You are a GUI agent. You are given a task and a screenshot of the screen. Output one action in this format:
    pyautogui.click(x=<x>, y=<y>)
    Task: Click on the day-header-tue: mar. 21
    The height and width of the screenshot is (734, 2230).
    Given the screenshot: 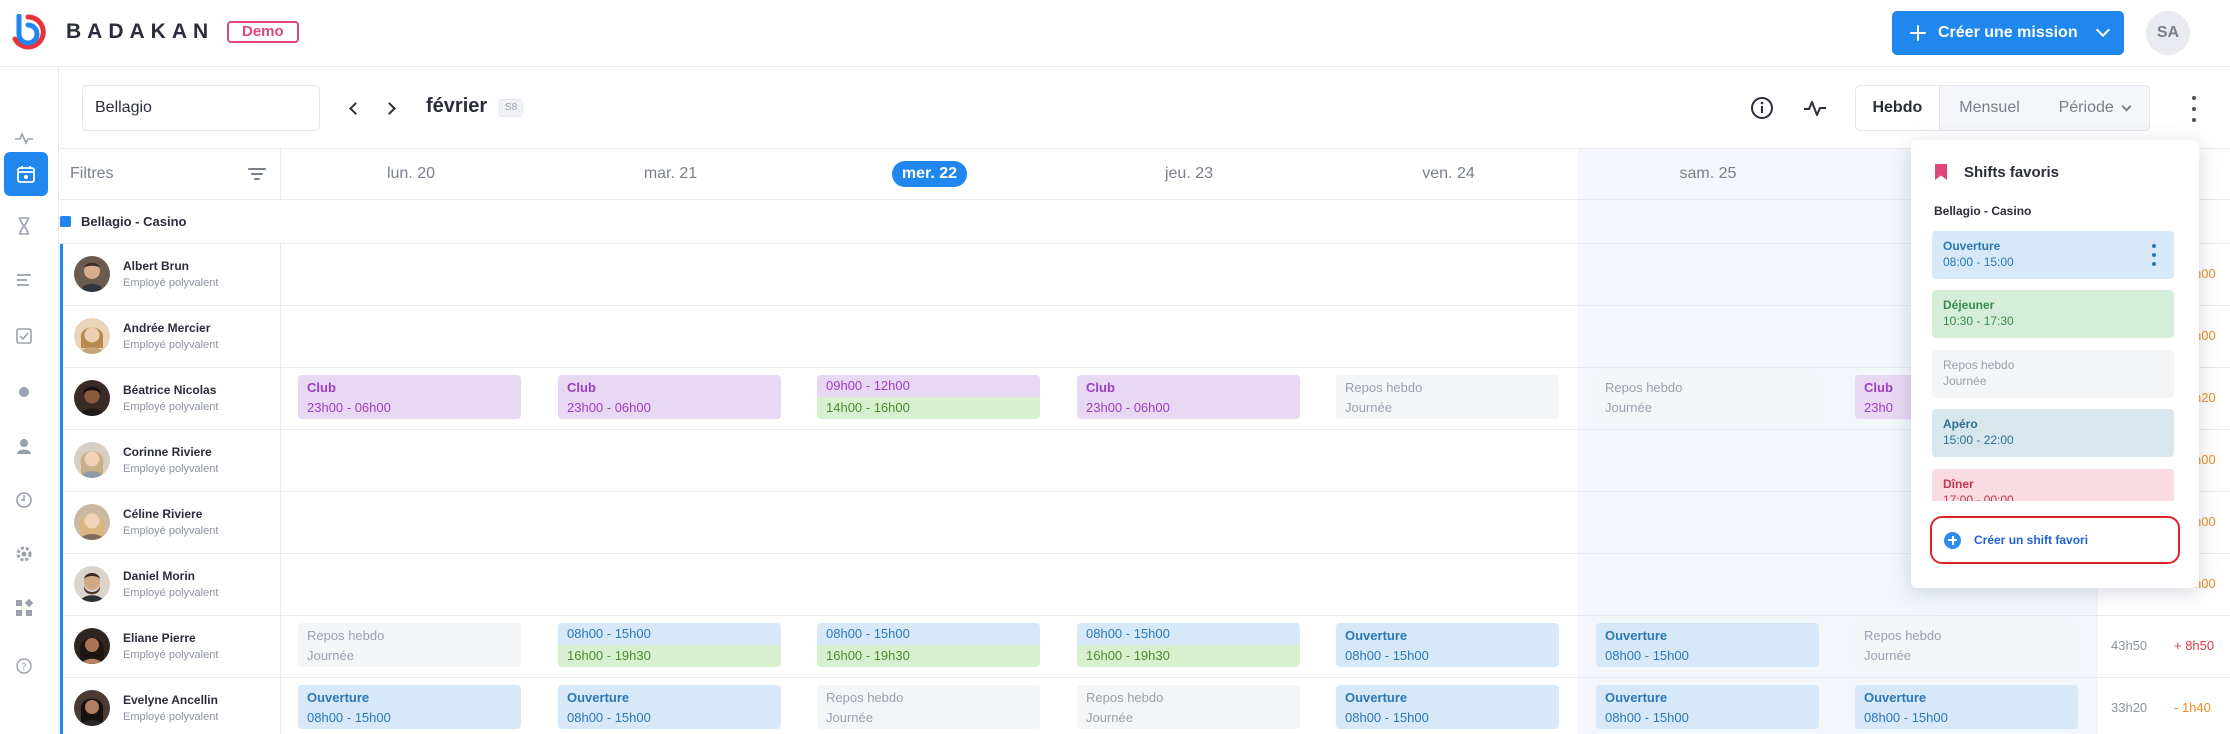 What is the action you would take?
    pyautogui.click(x=670, y=174)
    